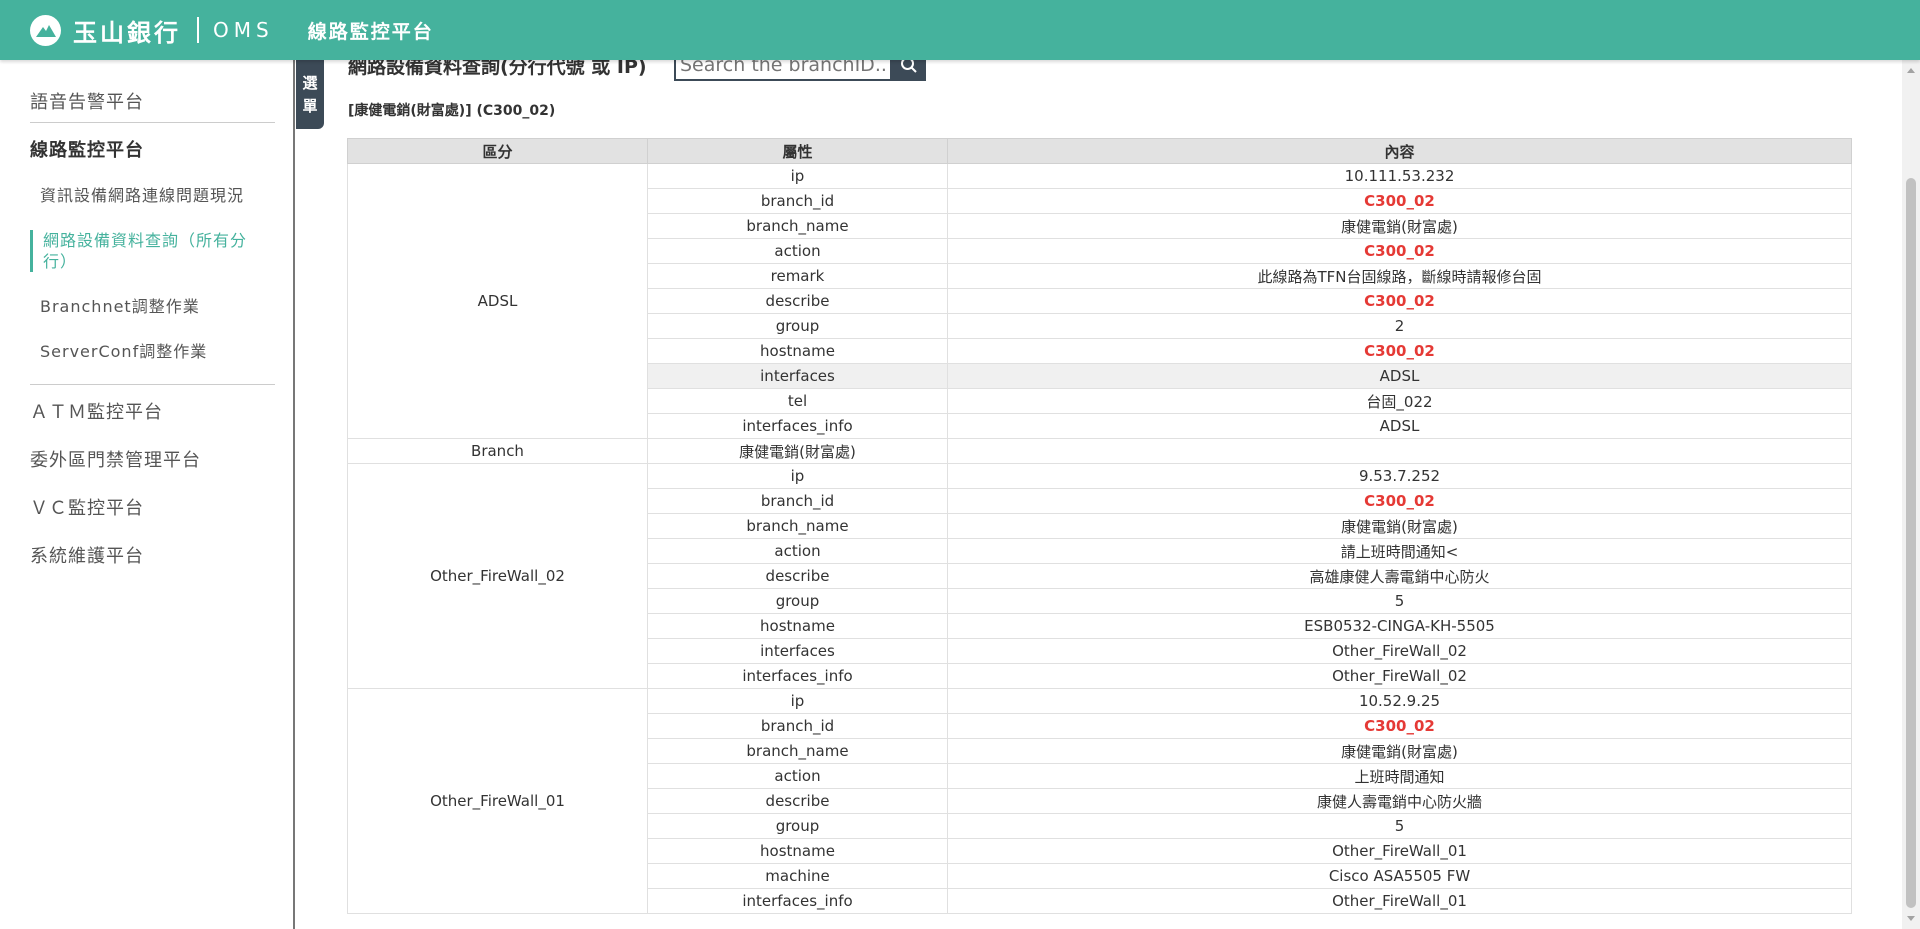  Describe the element at coordinates (1399, 476) in the screenshot. I see `cell-content: 9.53.7.252` at that location.